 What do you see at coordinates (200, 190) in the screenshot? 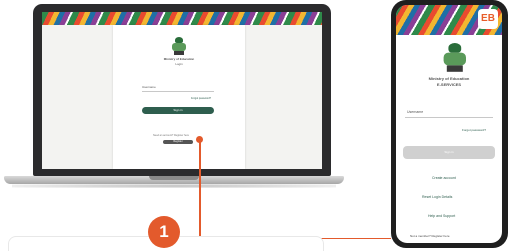
I see `callout-line-vertical` at bounding box center [200, 190].